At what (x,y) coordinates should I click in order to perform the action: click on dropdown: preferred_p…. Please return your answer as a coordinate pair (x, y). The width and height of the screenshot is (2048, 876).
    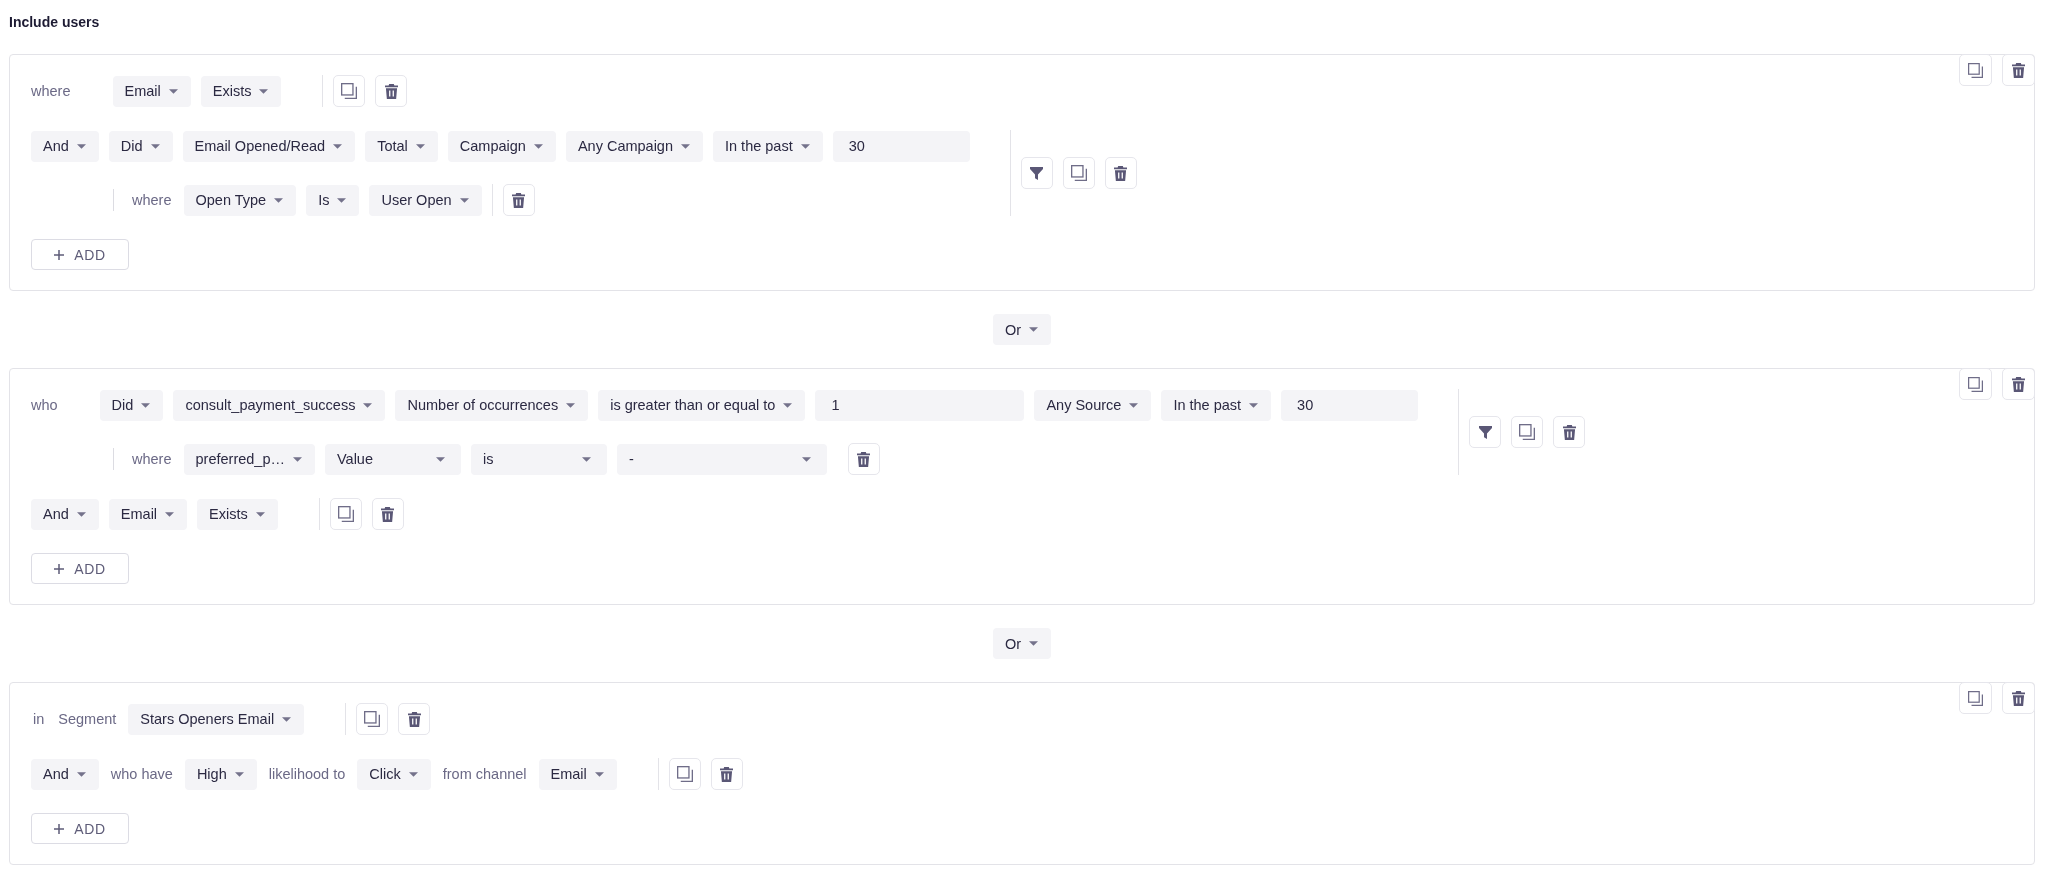
    Looking at the image, I should click on (249, 459).